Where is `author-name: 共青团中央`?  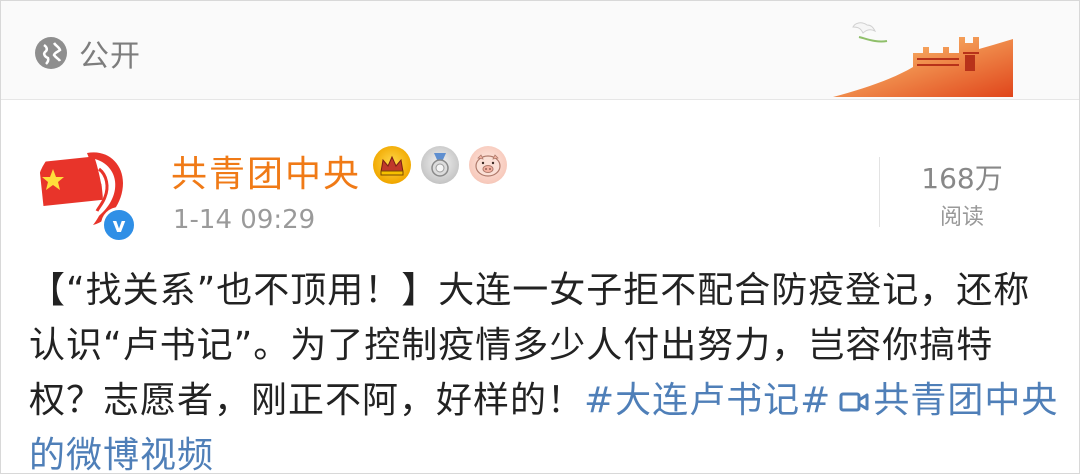 author-name: 共青团中央 is located at coordinates (266, 171).